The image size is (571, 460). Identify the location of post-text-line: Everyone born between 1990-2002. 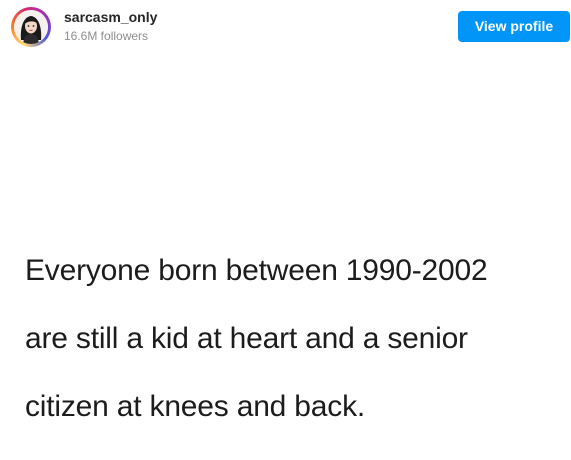
(256, 270).